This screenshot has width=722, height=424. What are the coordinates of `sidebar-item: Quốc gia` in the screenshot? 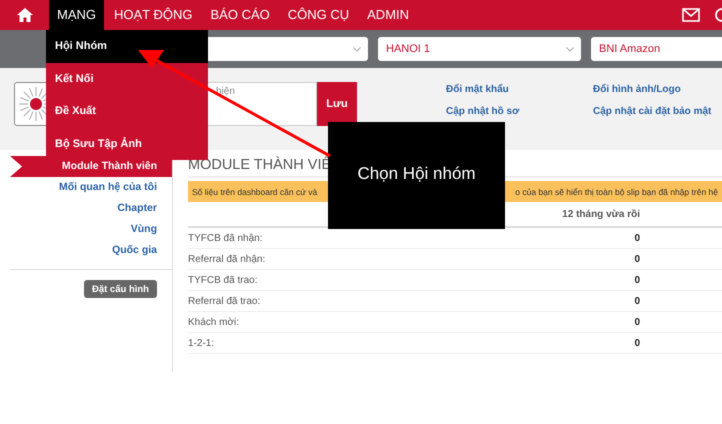 It's located at (91, 250).